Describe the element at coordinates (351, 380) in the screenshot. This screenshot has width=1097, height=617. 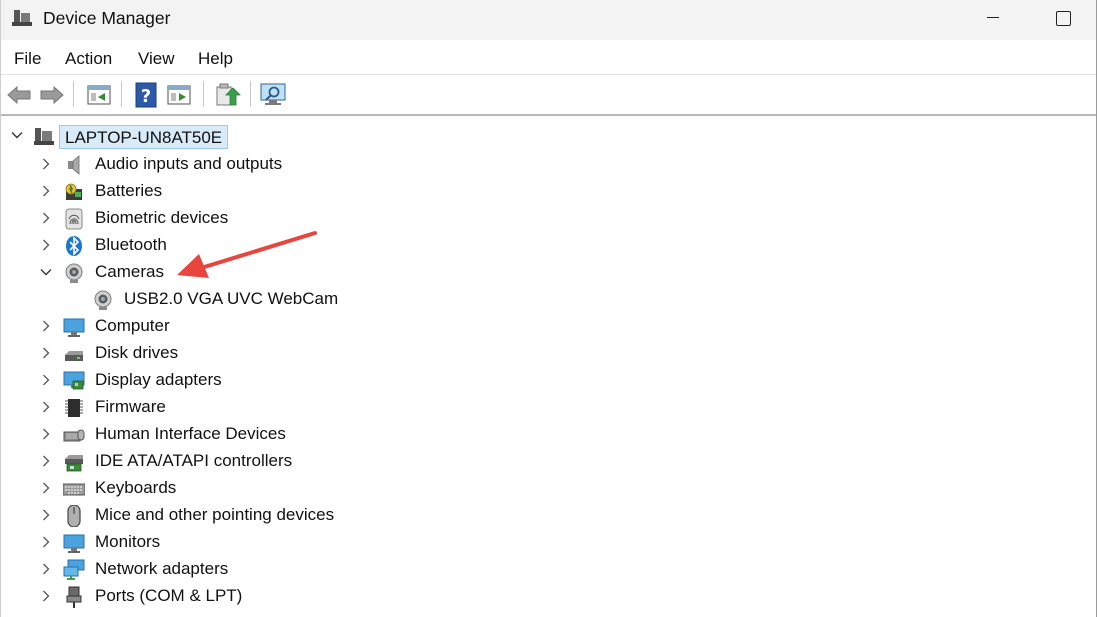
I see `tree-item-display-adapters: Display adapters` at that location.